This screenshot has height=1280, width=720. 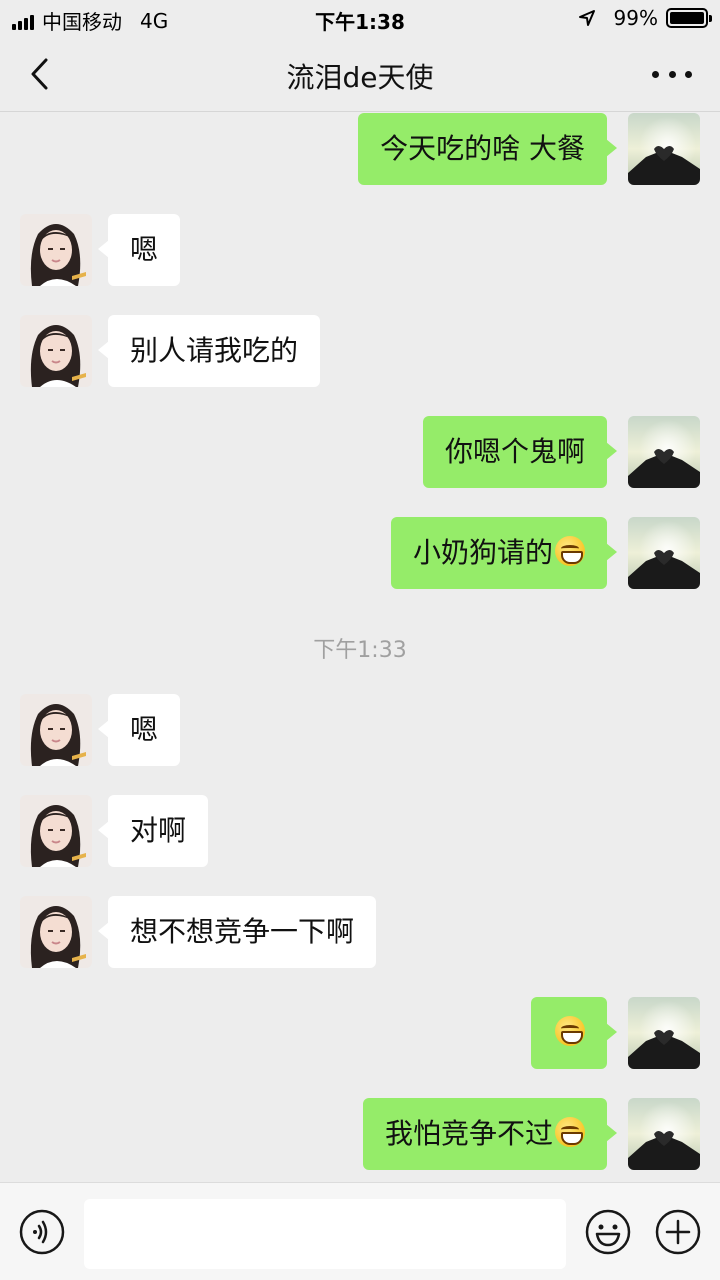 What do you see at coordinates (360, 1134) in the screenshot?
I see `message-row: 我怕竞争不过` at bounding box center [360, 1134].